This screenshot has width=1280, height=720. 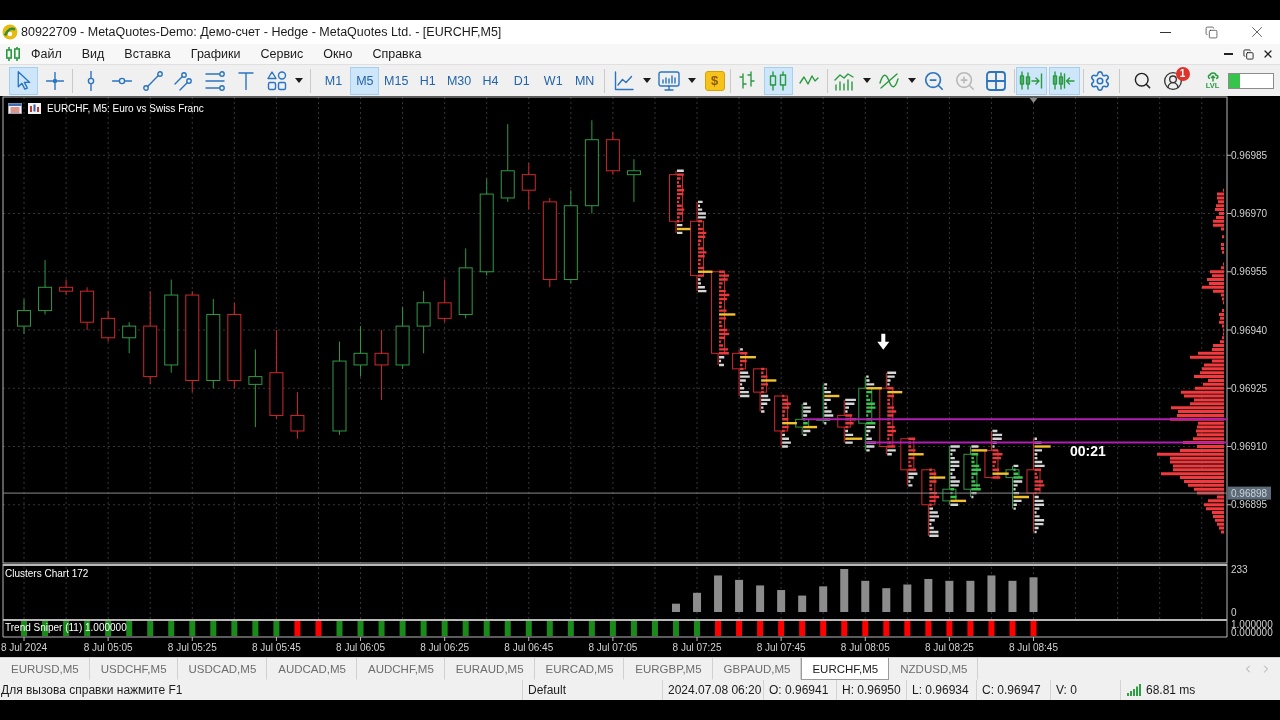 What do you see at coordinates (1212, 76) in the screenshot?
I see `upload-arrow-icon` at bounding box center [1212, 76].